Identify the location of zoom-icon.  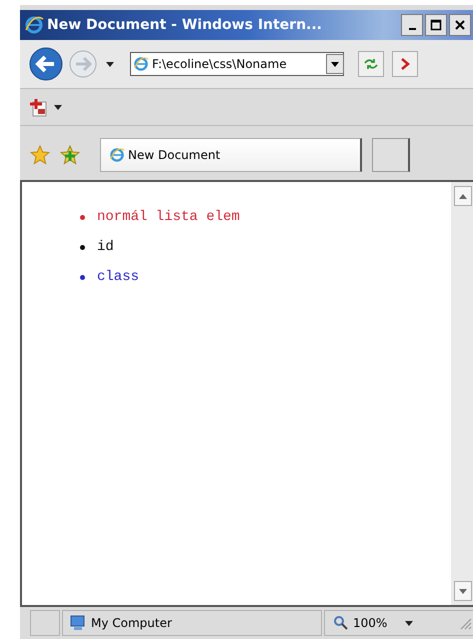
(341, 623).